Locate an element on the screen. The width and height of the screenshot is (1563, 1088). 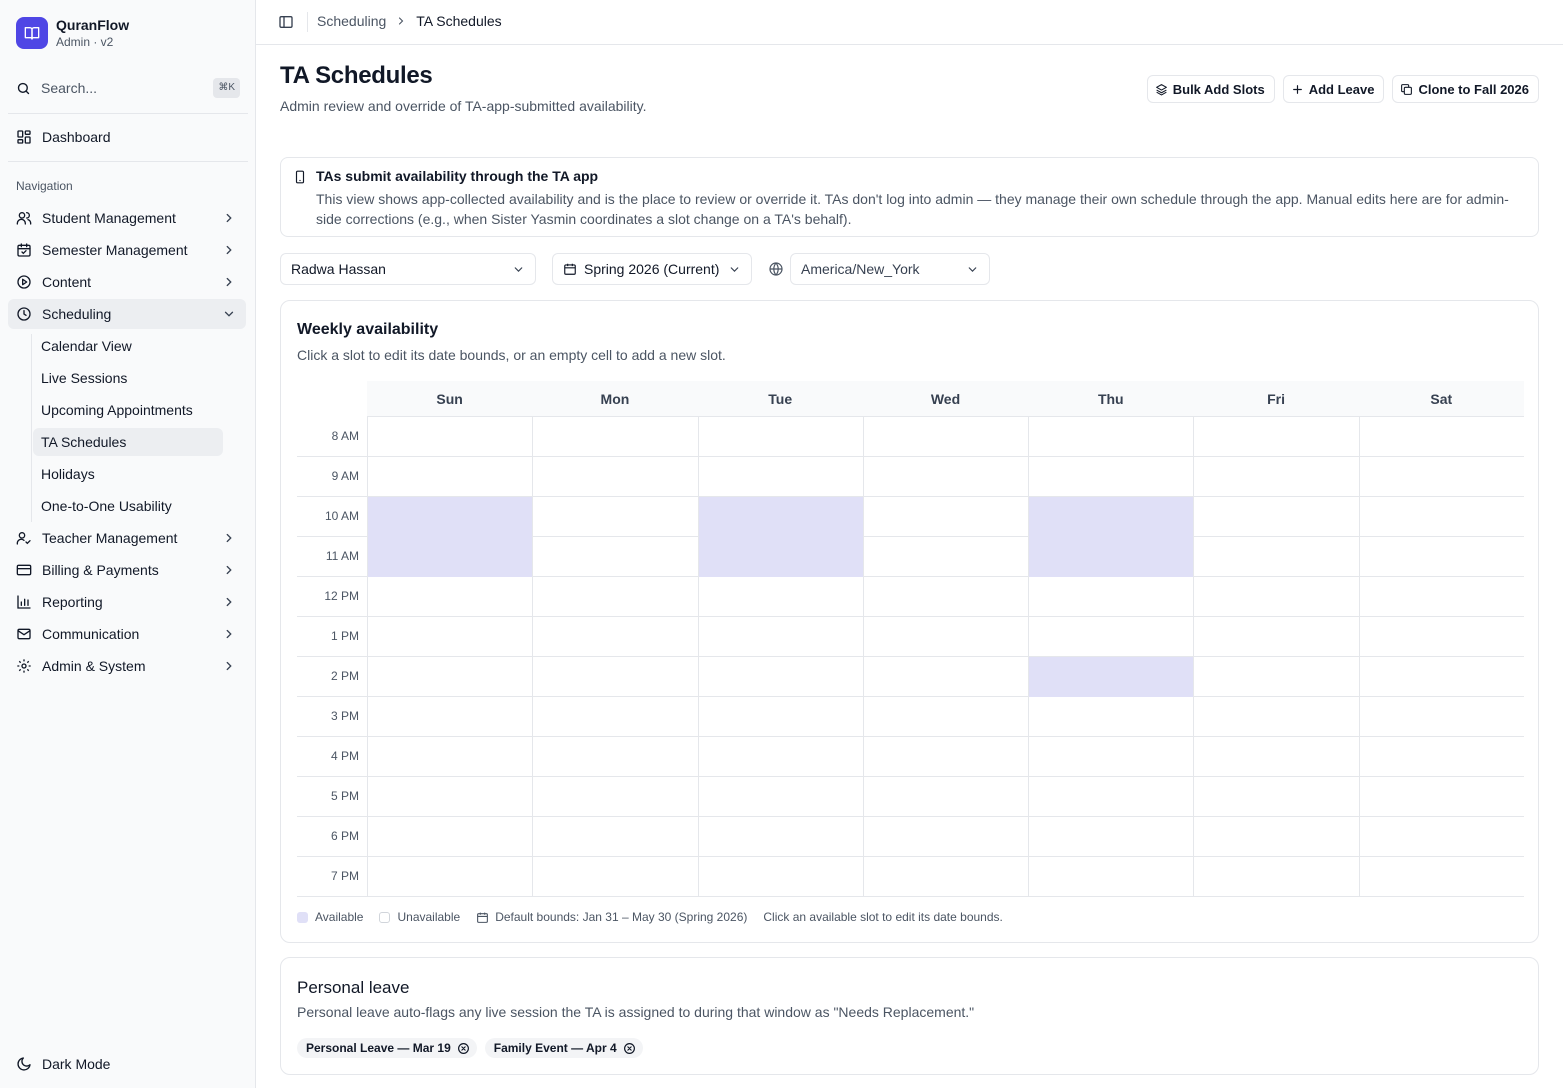
breadcrumb-parent: Scheduling is located at coordinates (351, 21).